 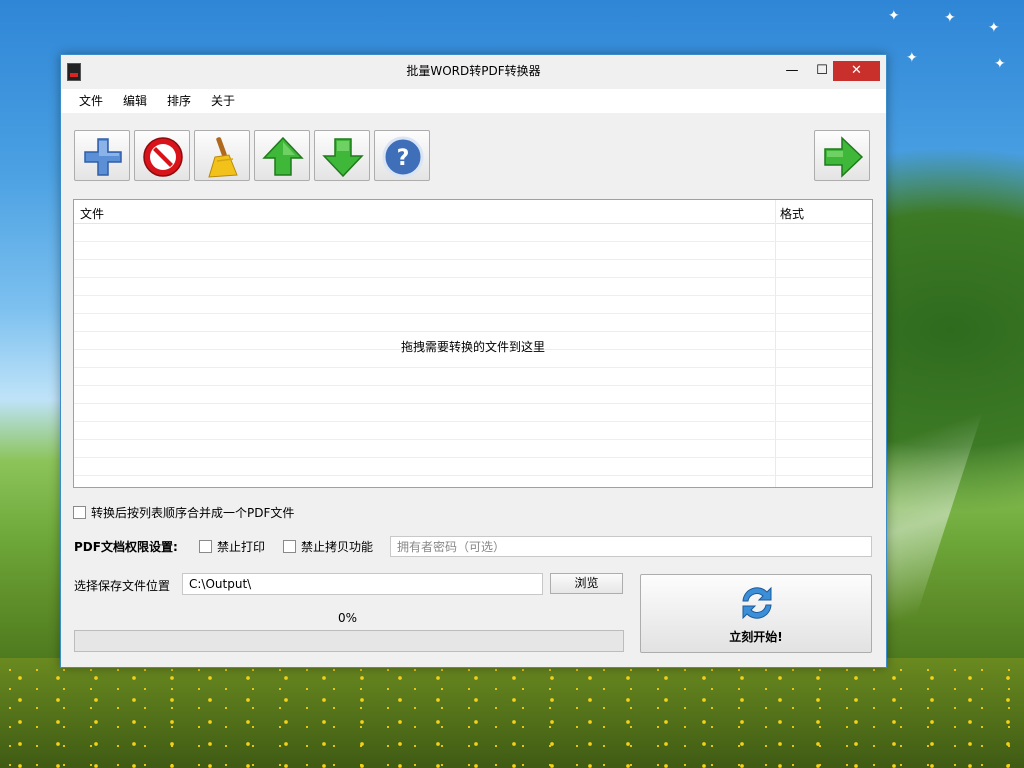 I want to click on remove-icon, so click(x=163, y=157).